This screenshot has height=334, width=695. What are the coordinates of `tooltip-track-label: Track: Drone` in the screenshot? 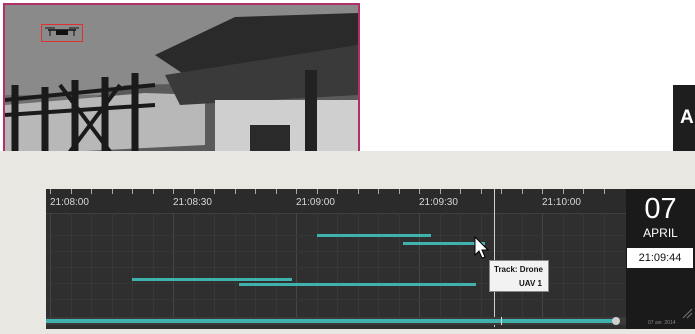 It's located at (518, 269).